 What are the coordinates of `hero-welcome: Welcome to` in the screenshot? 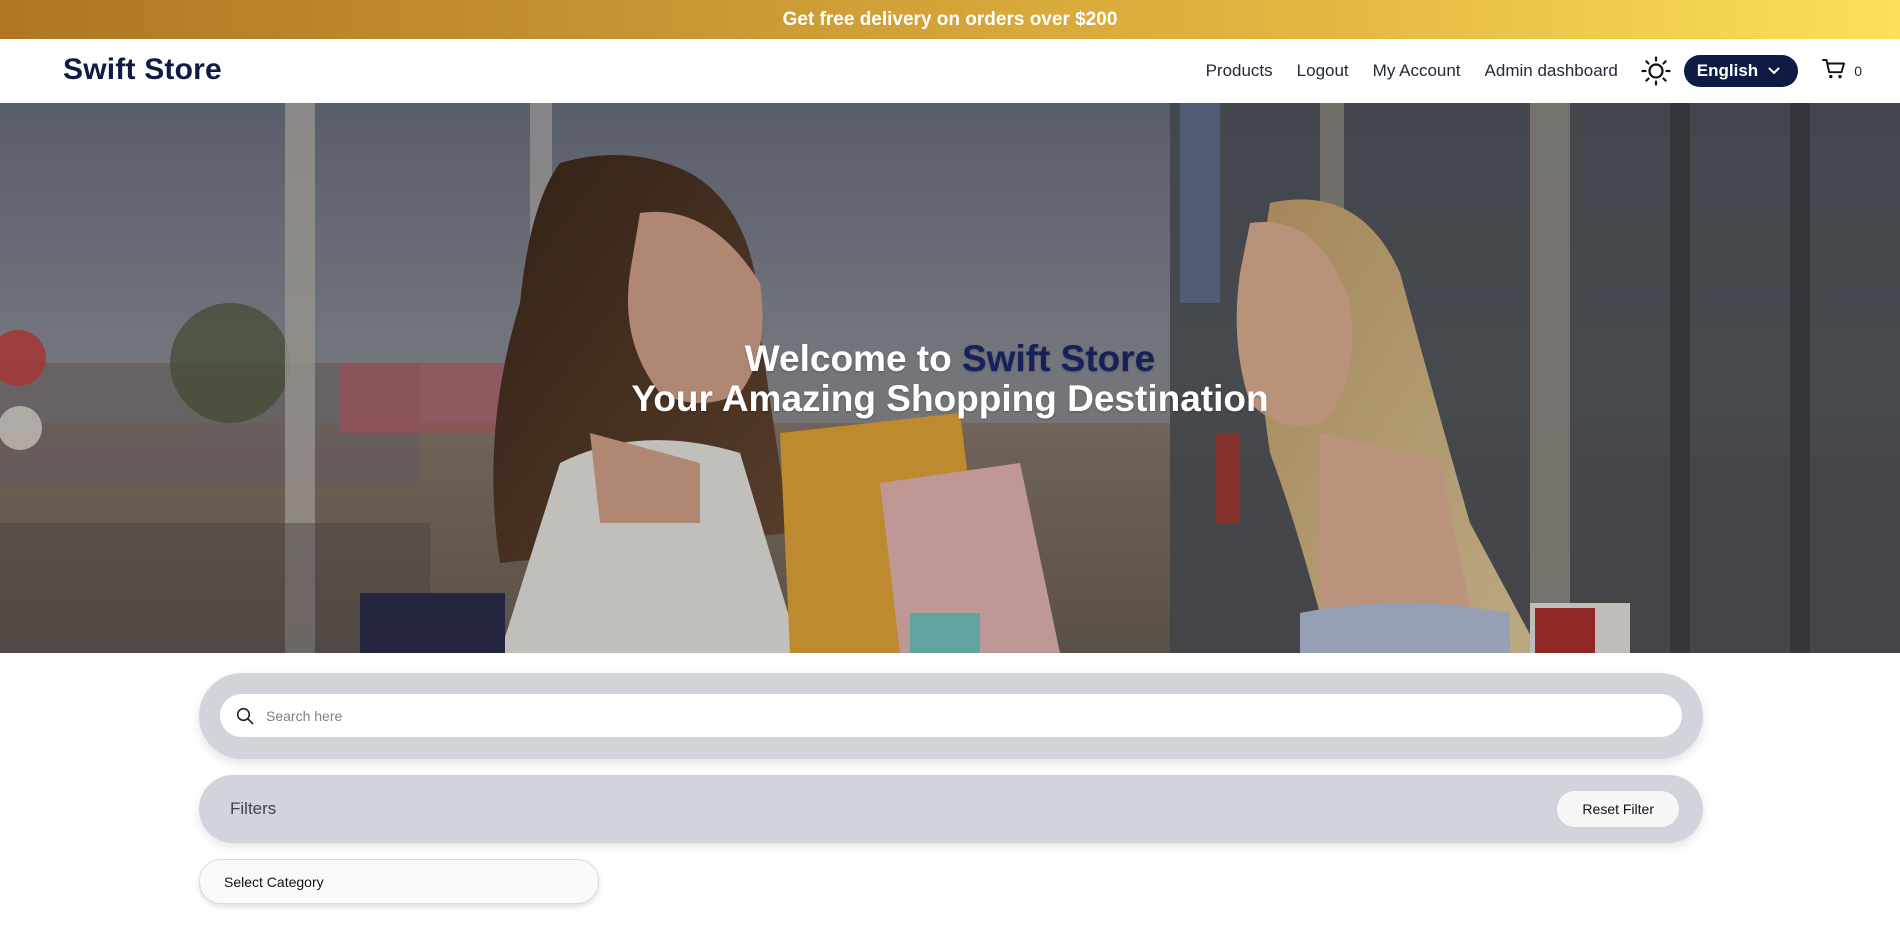 It's located at (853, 358).